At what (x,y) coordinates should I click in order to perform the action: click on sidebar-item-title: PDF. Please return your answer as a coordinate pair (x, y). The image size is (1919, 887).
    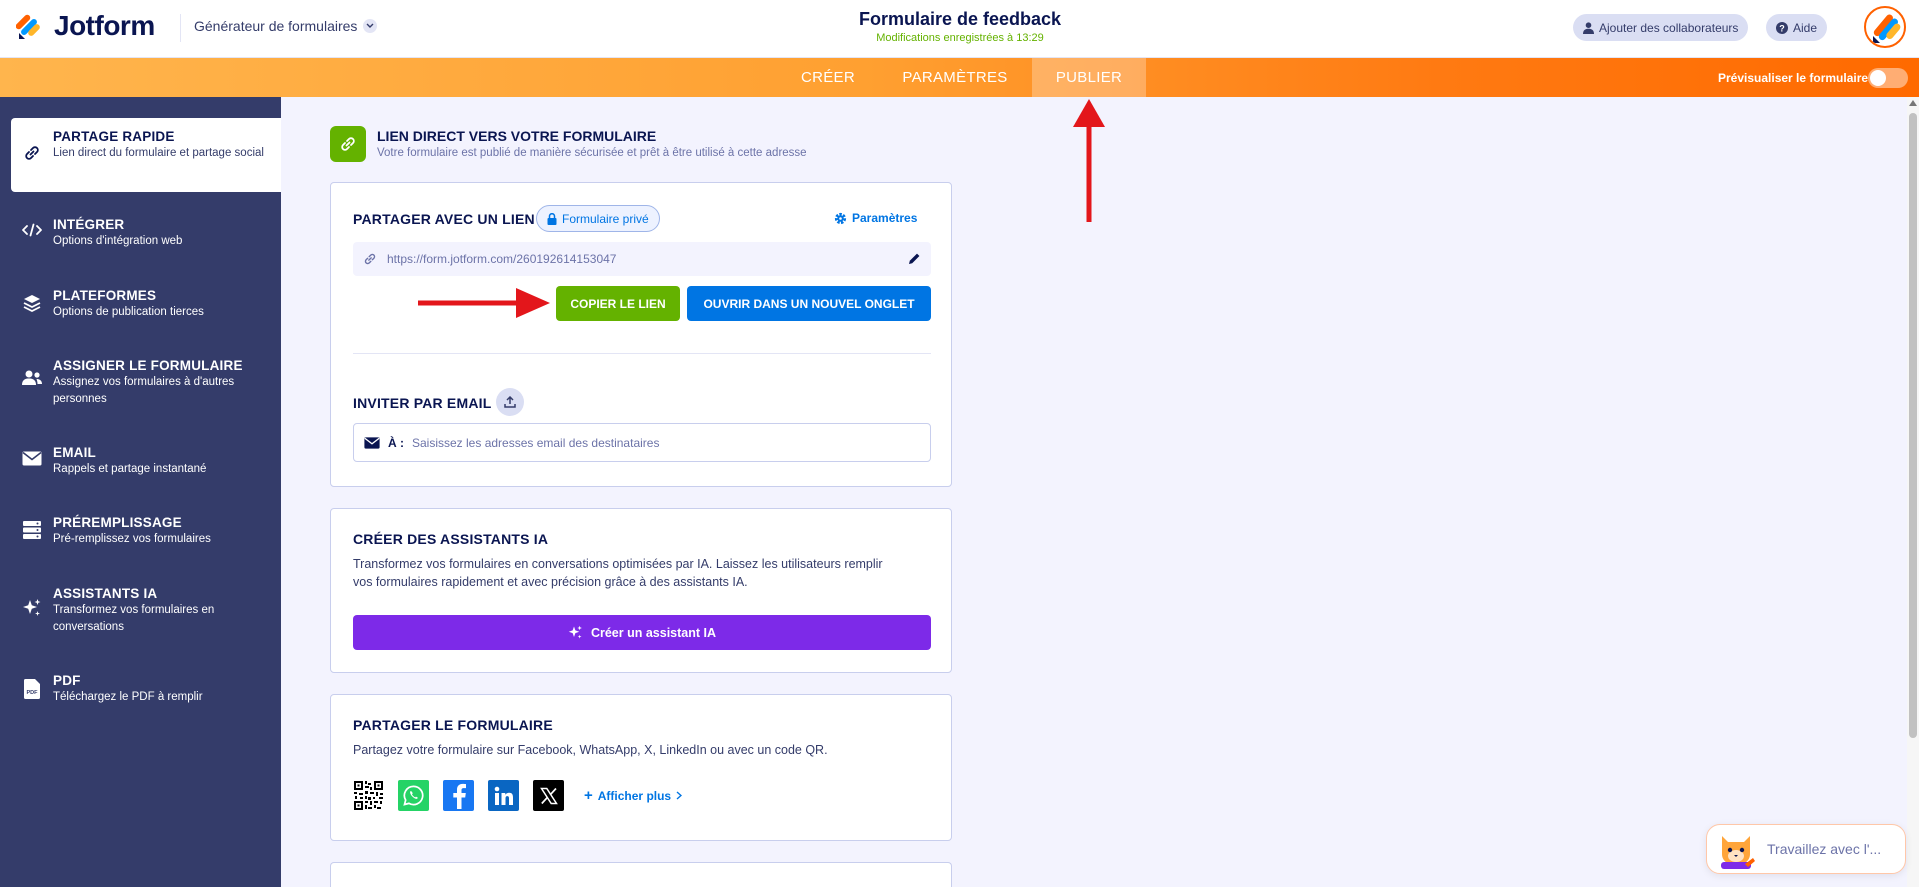
    Looking at the image, I should click on (67, 680).